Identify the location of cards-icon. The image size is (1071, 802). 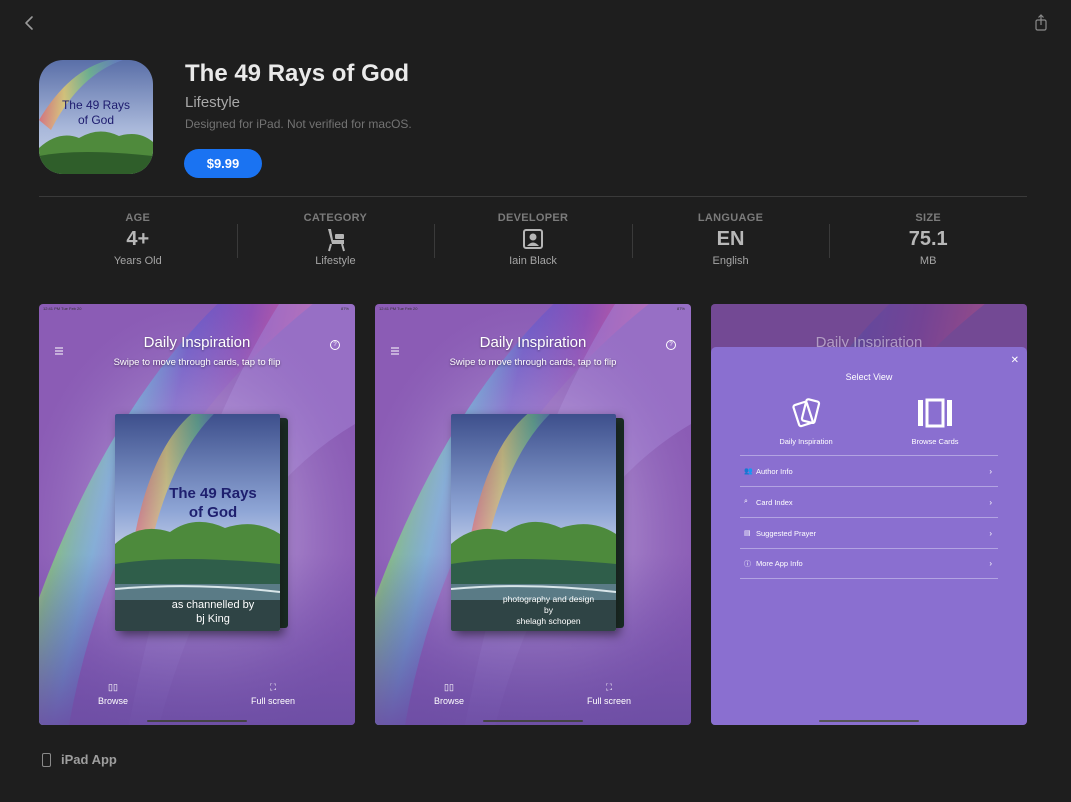
(806, 413).